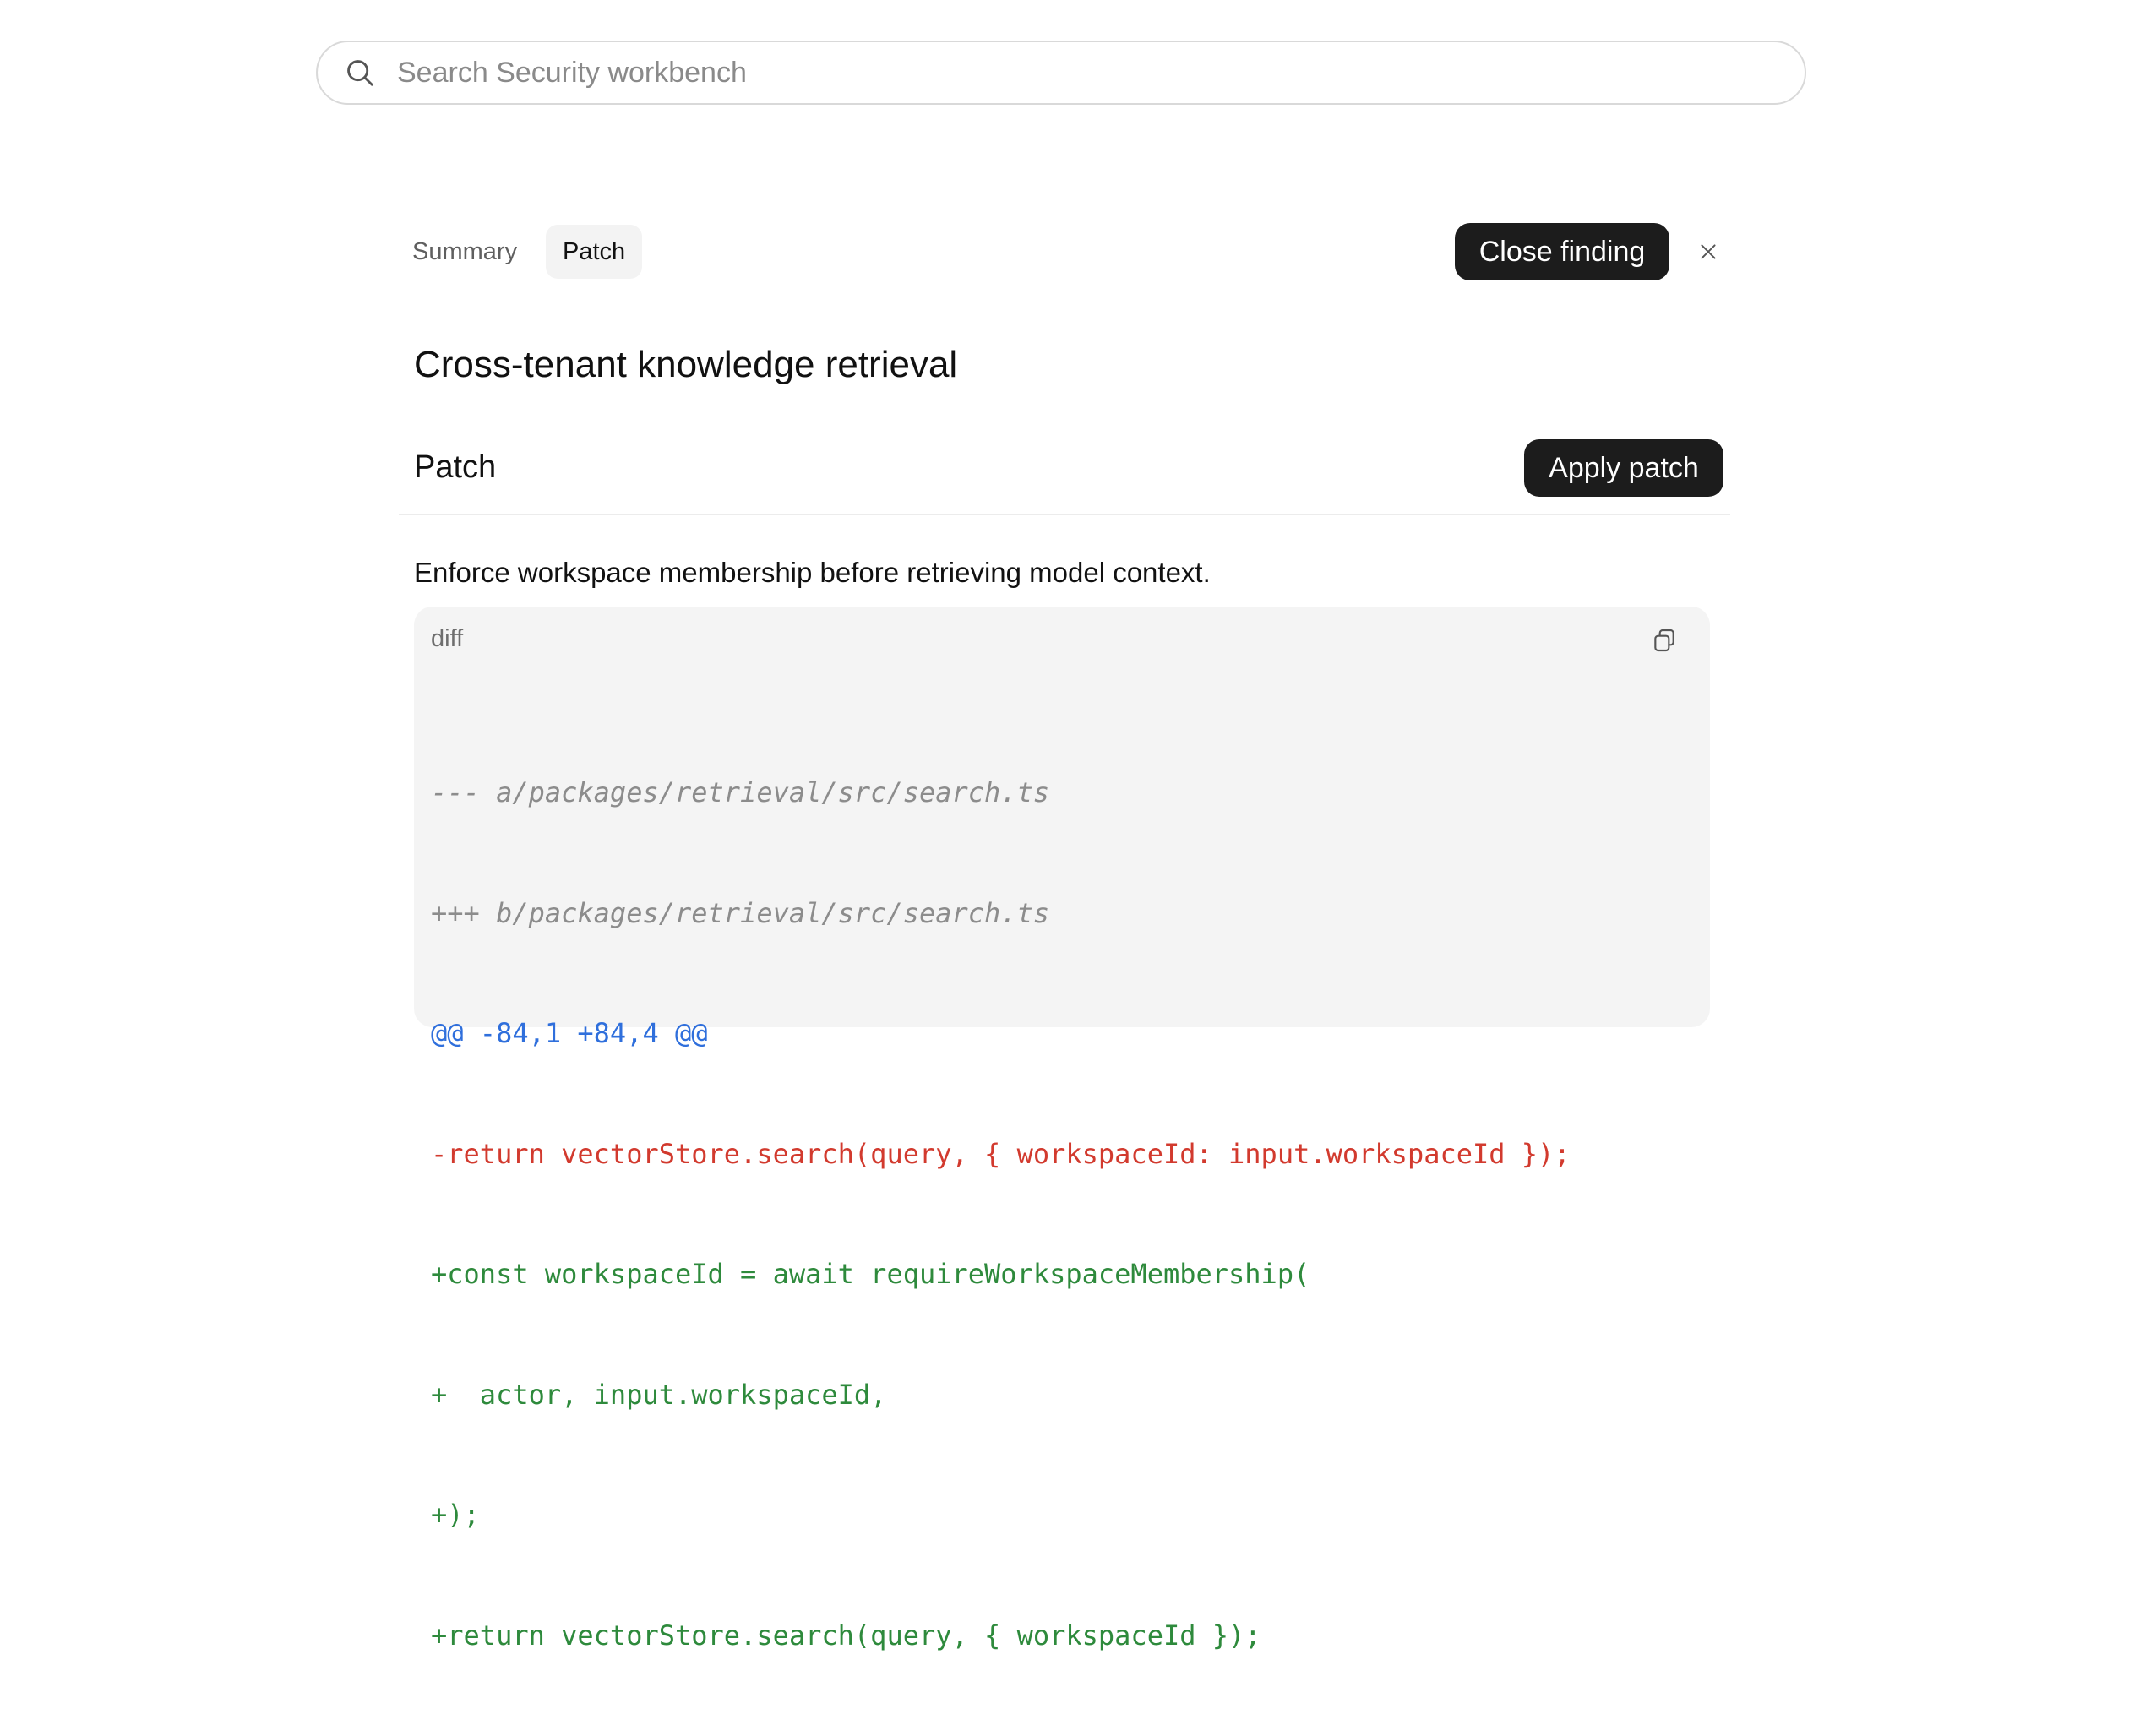  I want to click on close-icon, so click(1708, 252).